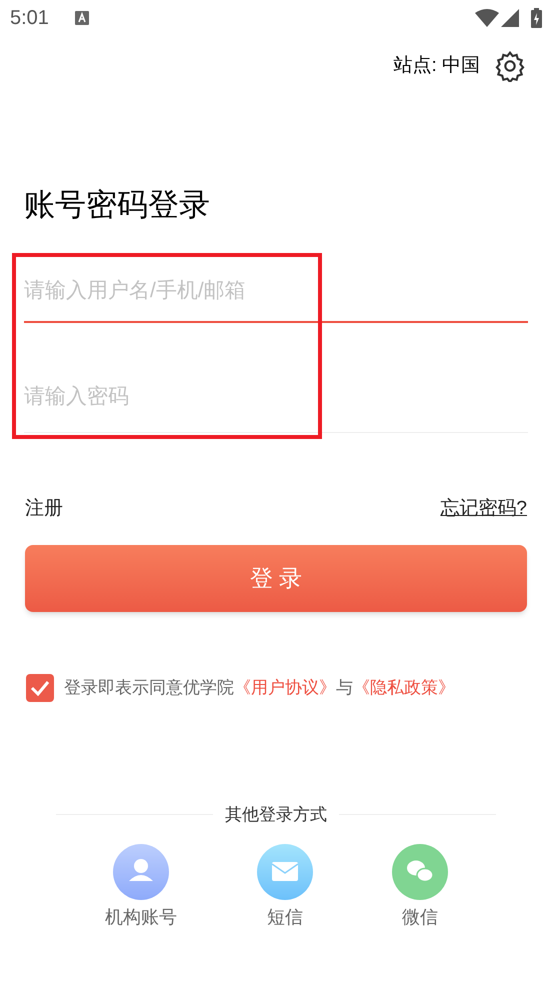 The height and width of the screenshot is (983, 552). I want to click on method-label: 机构账号, so click(141, 917).